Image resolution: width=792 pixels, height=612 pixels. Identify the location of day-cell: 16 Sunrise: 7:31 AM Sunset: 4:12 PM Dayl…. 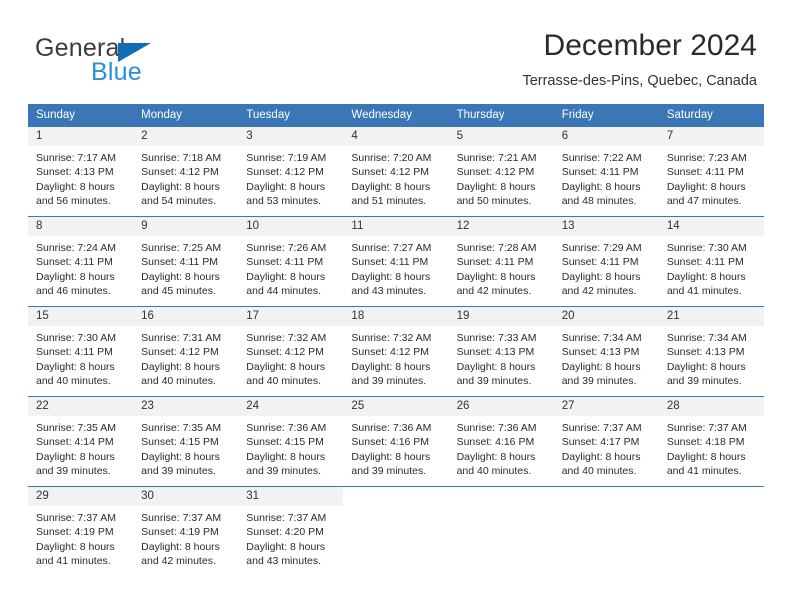
(186, 350).